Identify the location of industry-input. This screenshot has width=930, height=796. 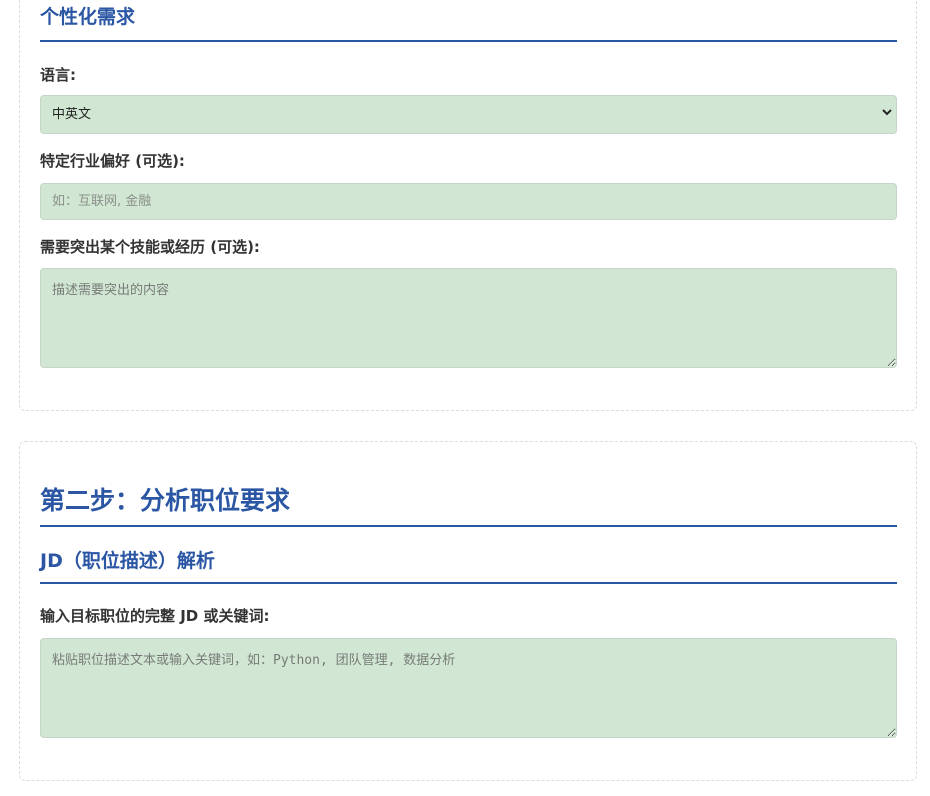
(468, 201).